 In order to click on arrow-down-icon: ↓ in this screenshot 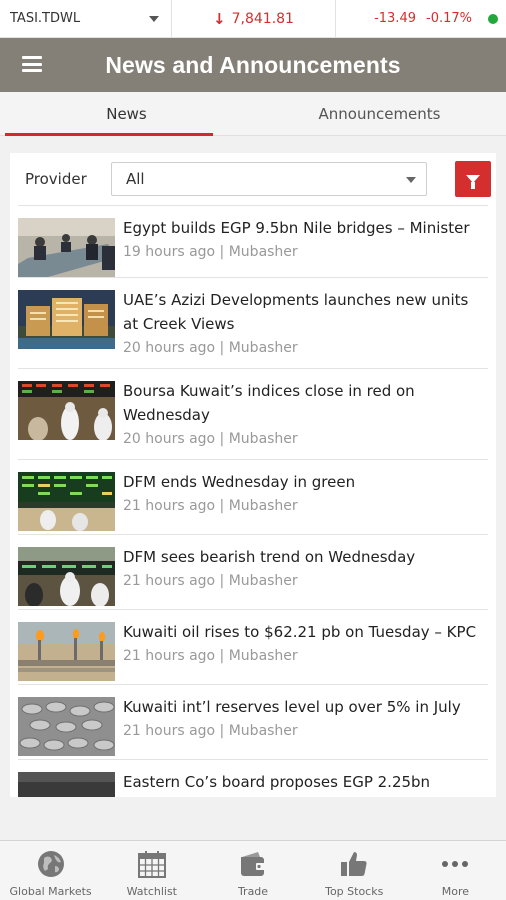, I will do `click(219, 18)`.